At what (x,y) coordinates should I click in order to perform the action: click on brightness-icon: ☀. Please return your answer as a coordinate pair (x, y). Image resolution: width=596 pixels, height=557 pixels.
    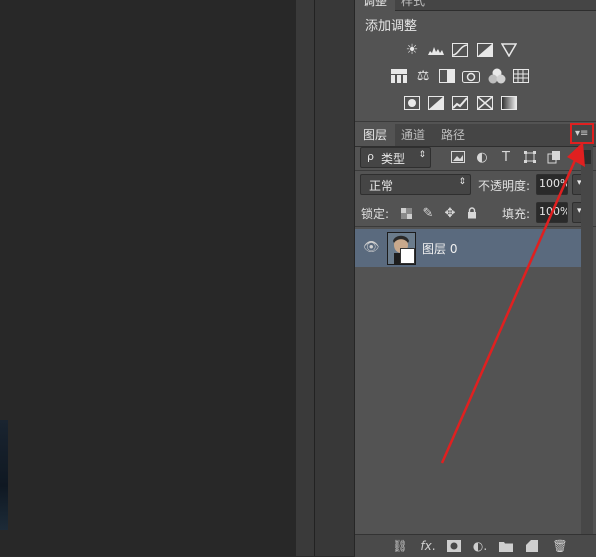
    Looking at the image, I should click on (412, 50).